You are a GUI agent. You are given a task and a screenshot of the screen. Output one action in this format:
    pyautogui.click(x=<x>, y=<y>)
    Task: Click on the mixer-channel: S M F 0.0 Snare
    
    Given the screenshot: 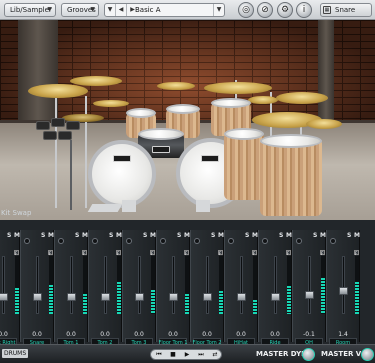 What is the action you would take?
    pyautogui.click(x=37, y=288)
    